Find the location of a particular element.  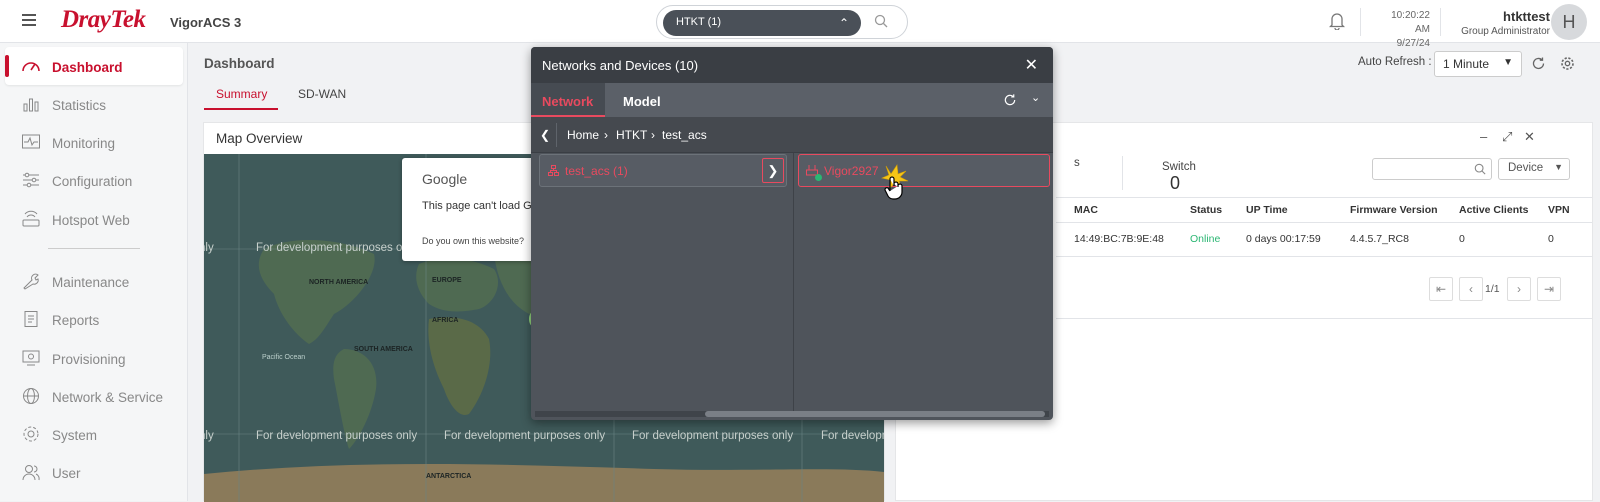

device-type-value: Device is located at coordinates (1526, 168).